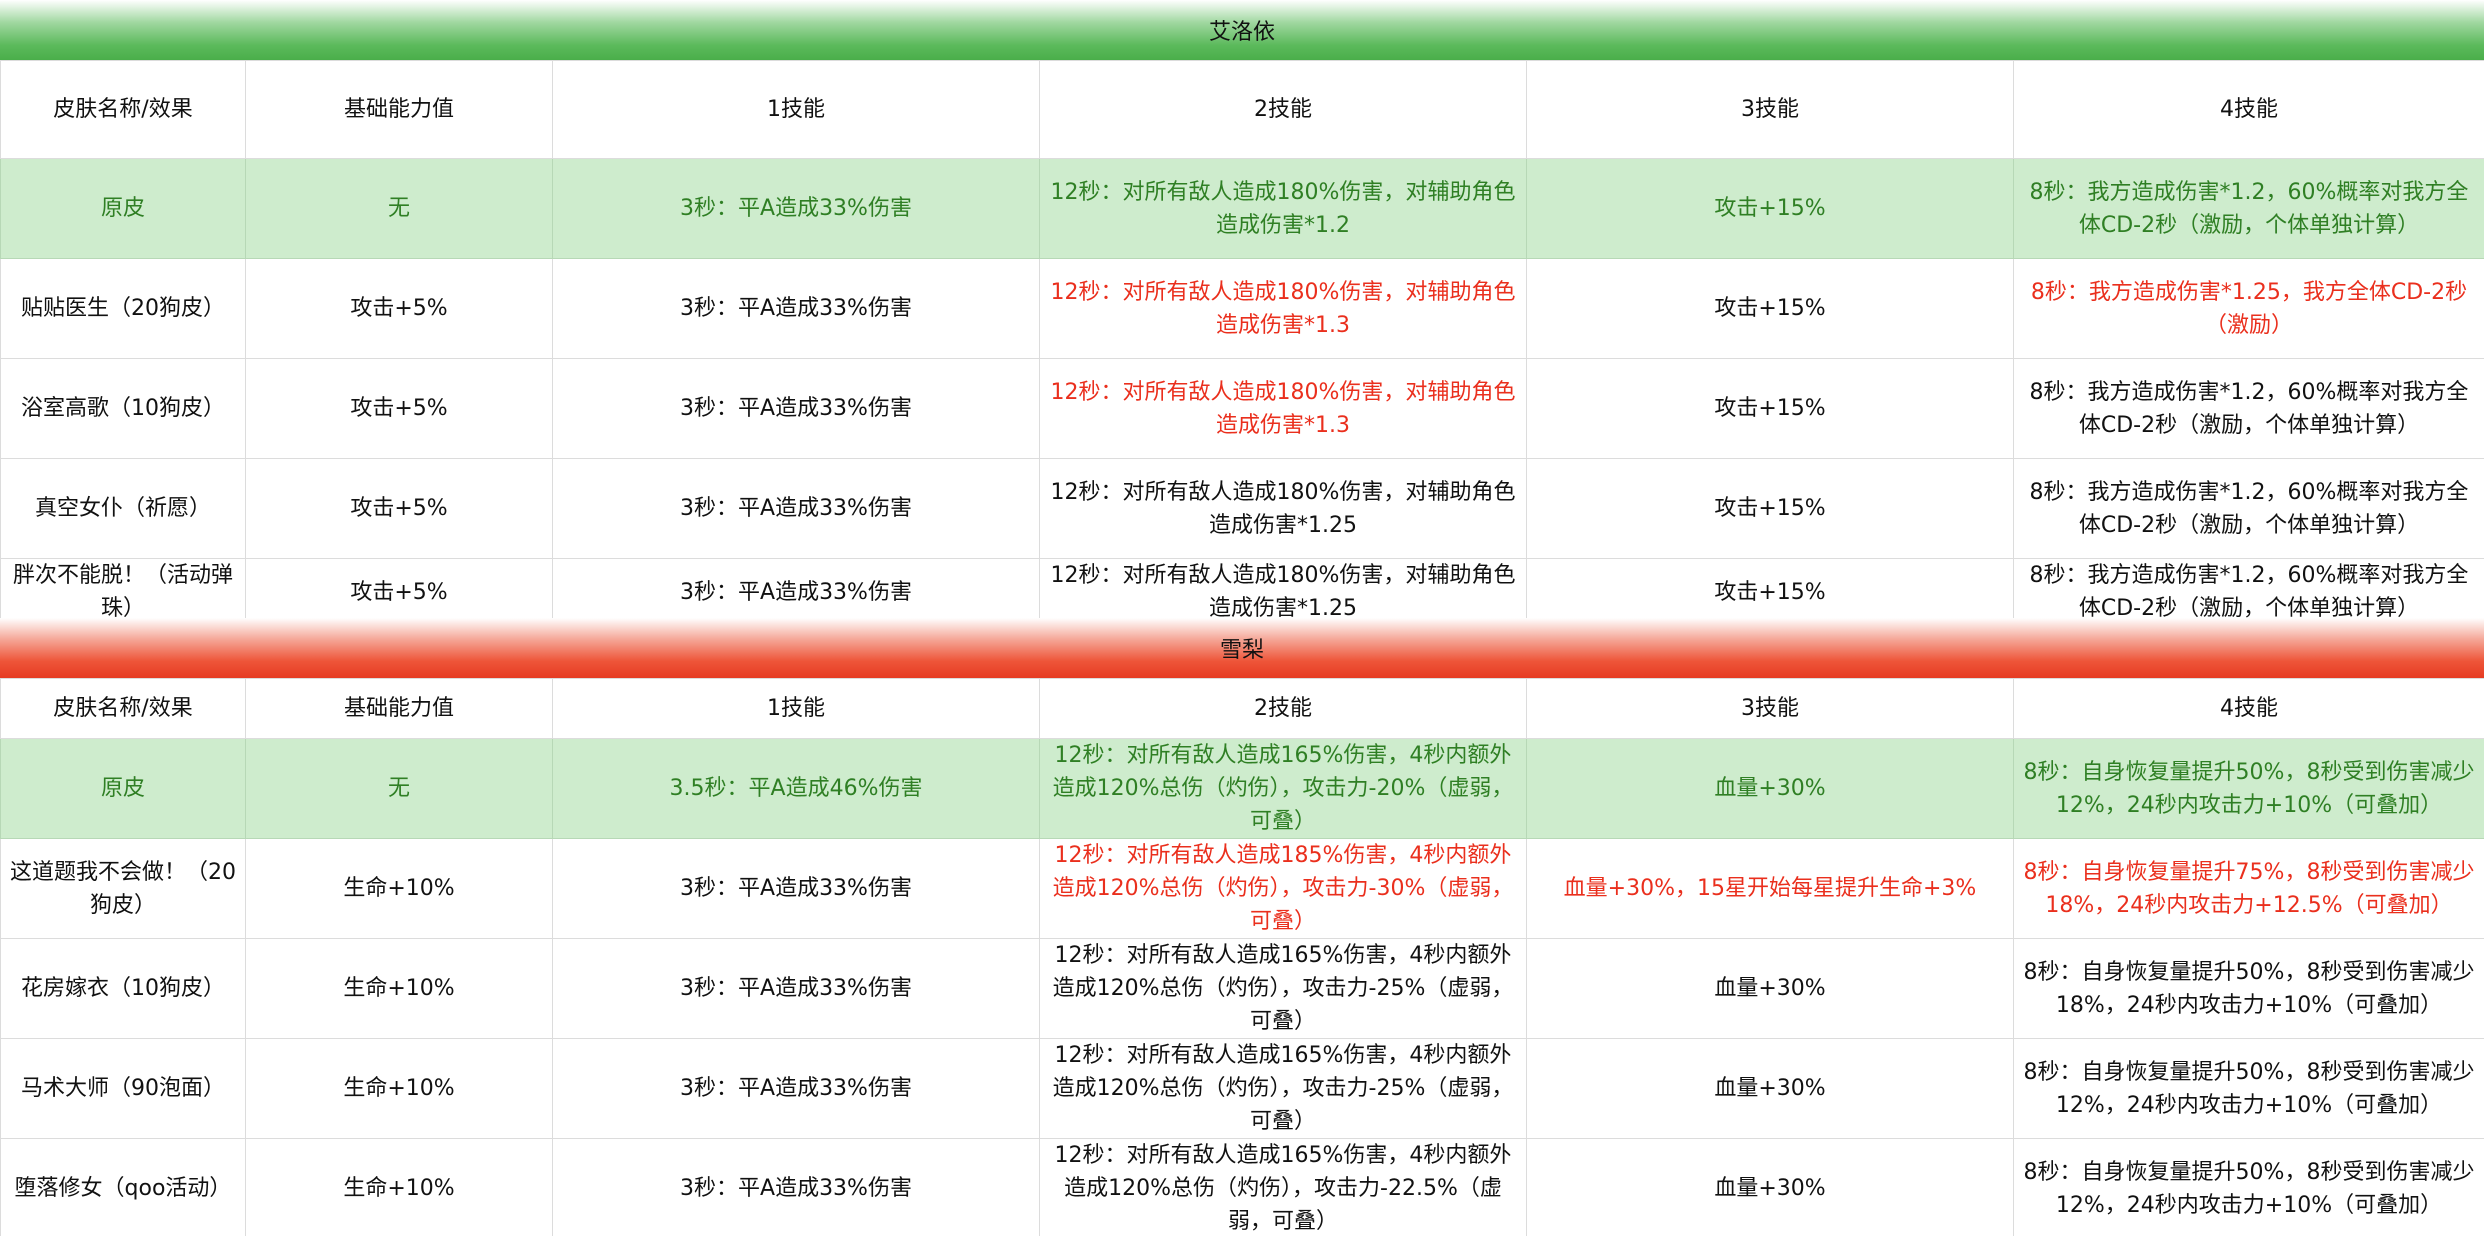  What do you see at coordinates (123, 508) in the screenshot?
I see `cell-name: 真空女仆（祈愿）` at bounding box center [123, 508].